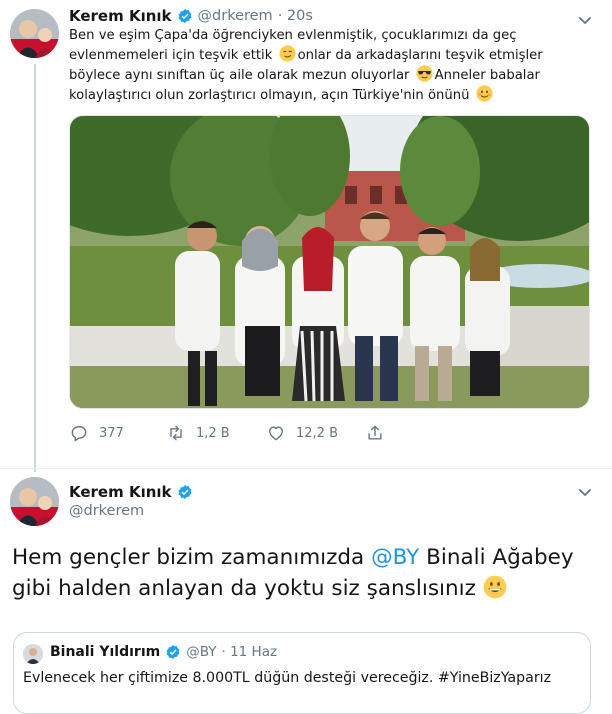  Describe the element at coordinates (495, 587) in the screenshot. I see `emoji-grin` at that location.